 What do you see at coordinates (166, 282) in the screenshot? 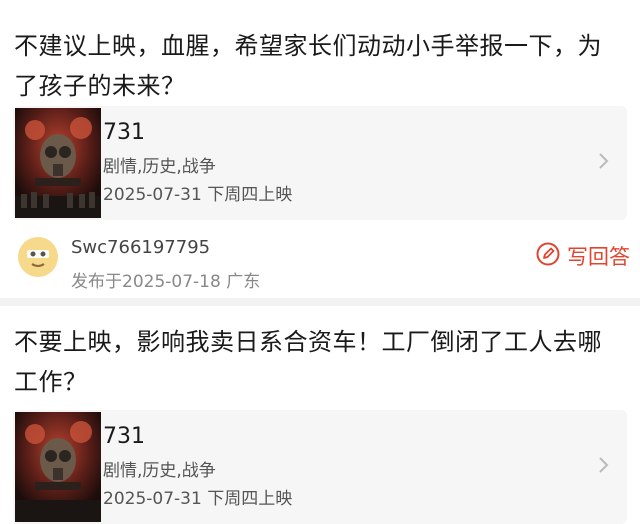
I see `post-meta: 发布于2025-07-18 广东` at bounding box center [166, 282].